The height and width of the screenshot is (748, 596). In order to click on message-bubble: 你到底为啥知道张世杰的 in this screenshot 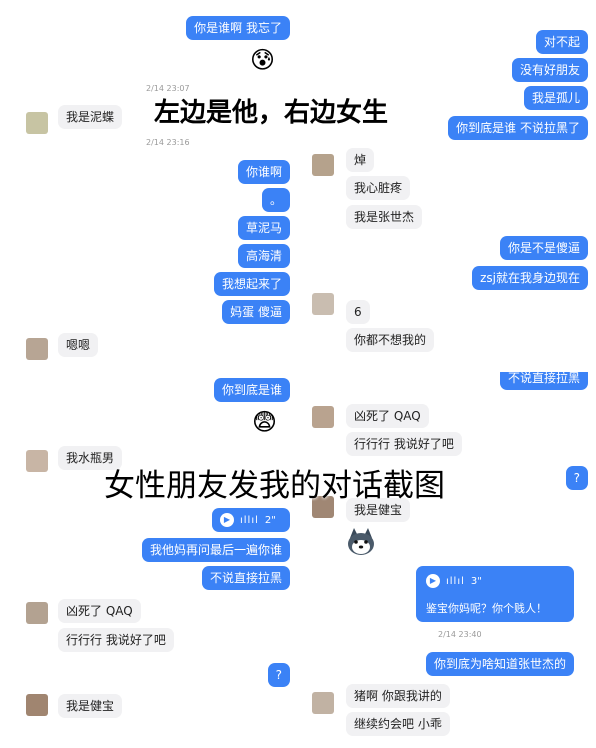, I will do `click(499, 664)`.